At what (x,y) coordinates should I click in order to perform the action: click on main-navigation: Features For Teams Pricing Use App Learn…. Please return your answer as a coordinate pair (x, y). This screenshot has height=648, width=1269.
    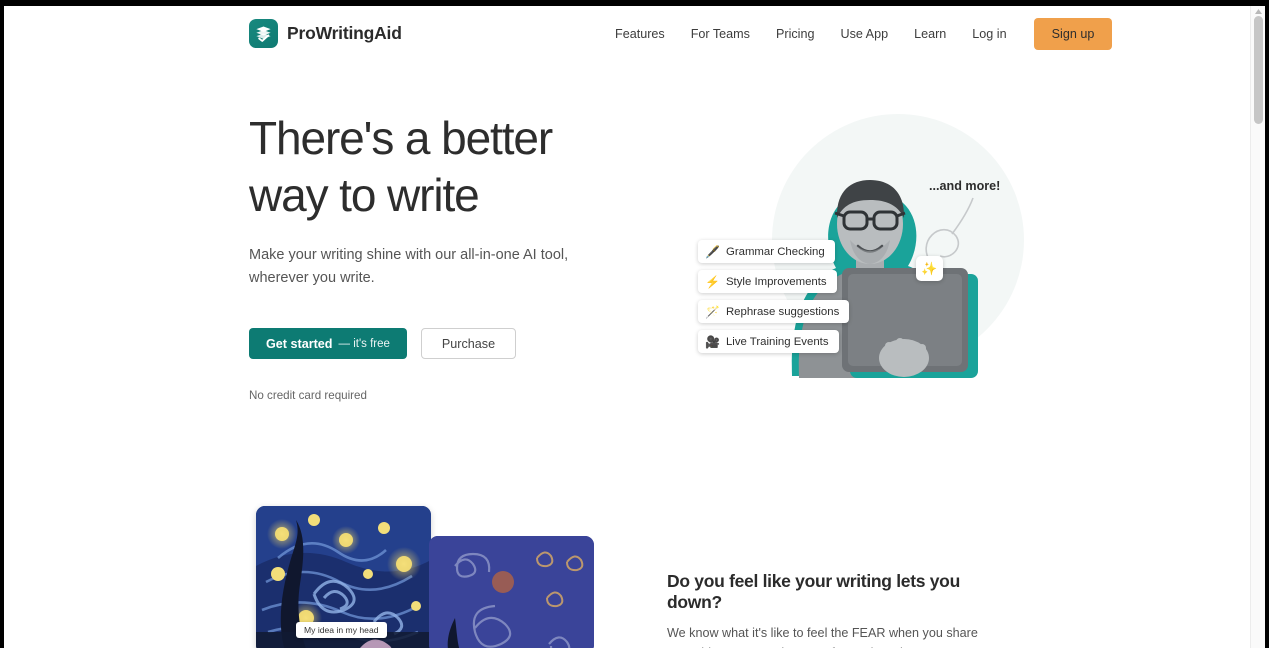
    Looking at the image, I should click on (857, 34).